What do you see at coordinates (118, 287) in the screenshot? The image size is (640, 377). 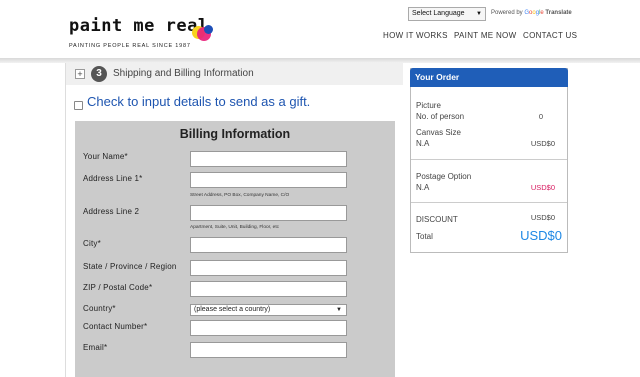 I see `zip-label: ZIP / Postal Code*` at bounding box center [118, 287].